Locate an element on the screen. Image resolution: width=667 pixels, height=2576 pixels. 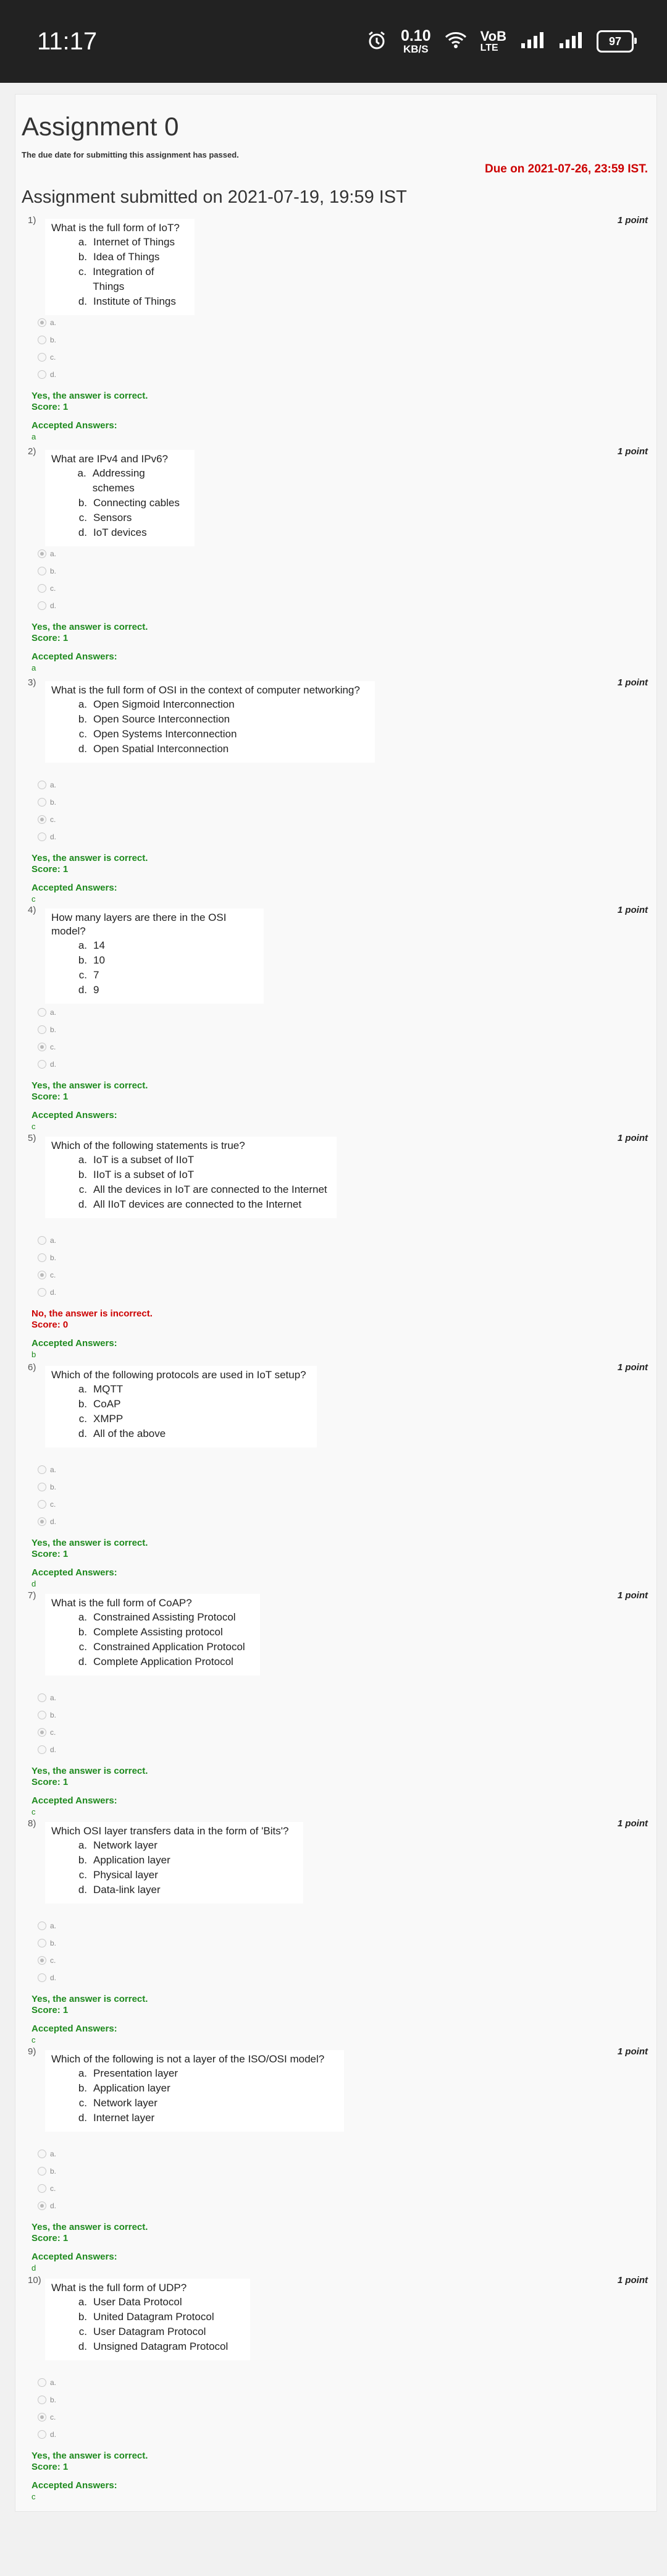
result-feedback: Yes, the answer is correct. is located at coordinates (89, 858).